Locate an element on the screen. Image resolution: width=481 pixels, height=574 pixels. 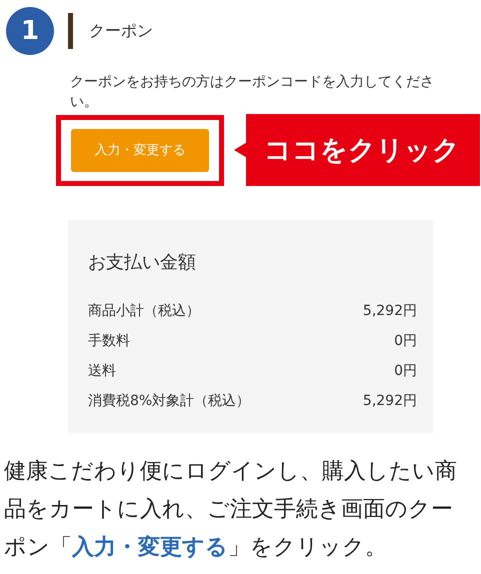
payment-title: お支払い金額 is located at coordinates (142, 262).